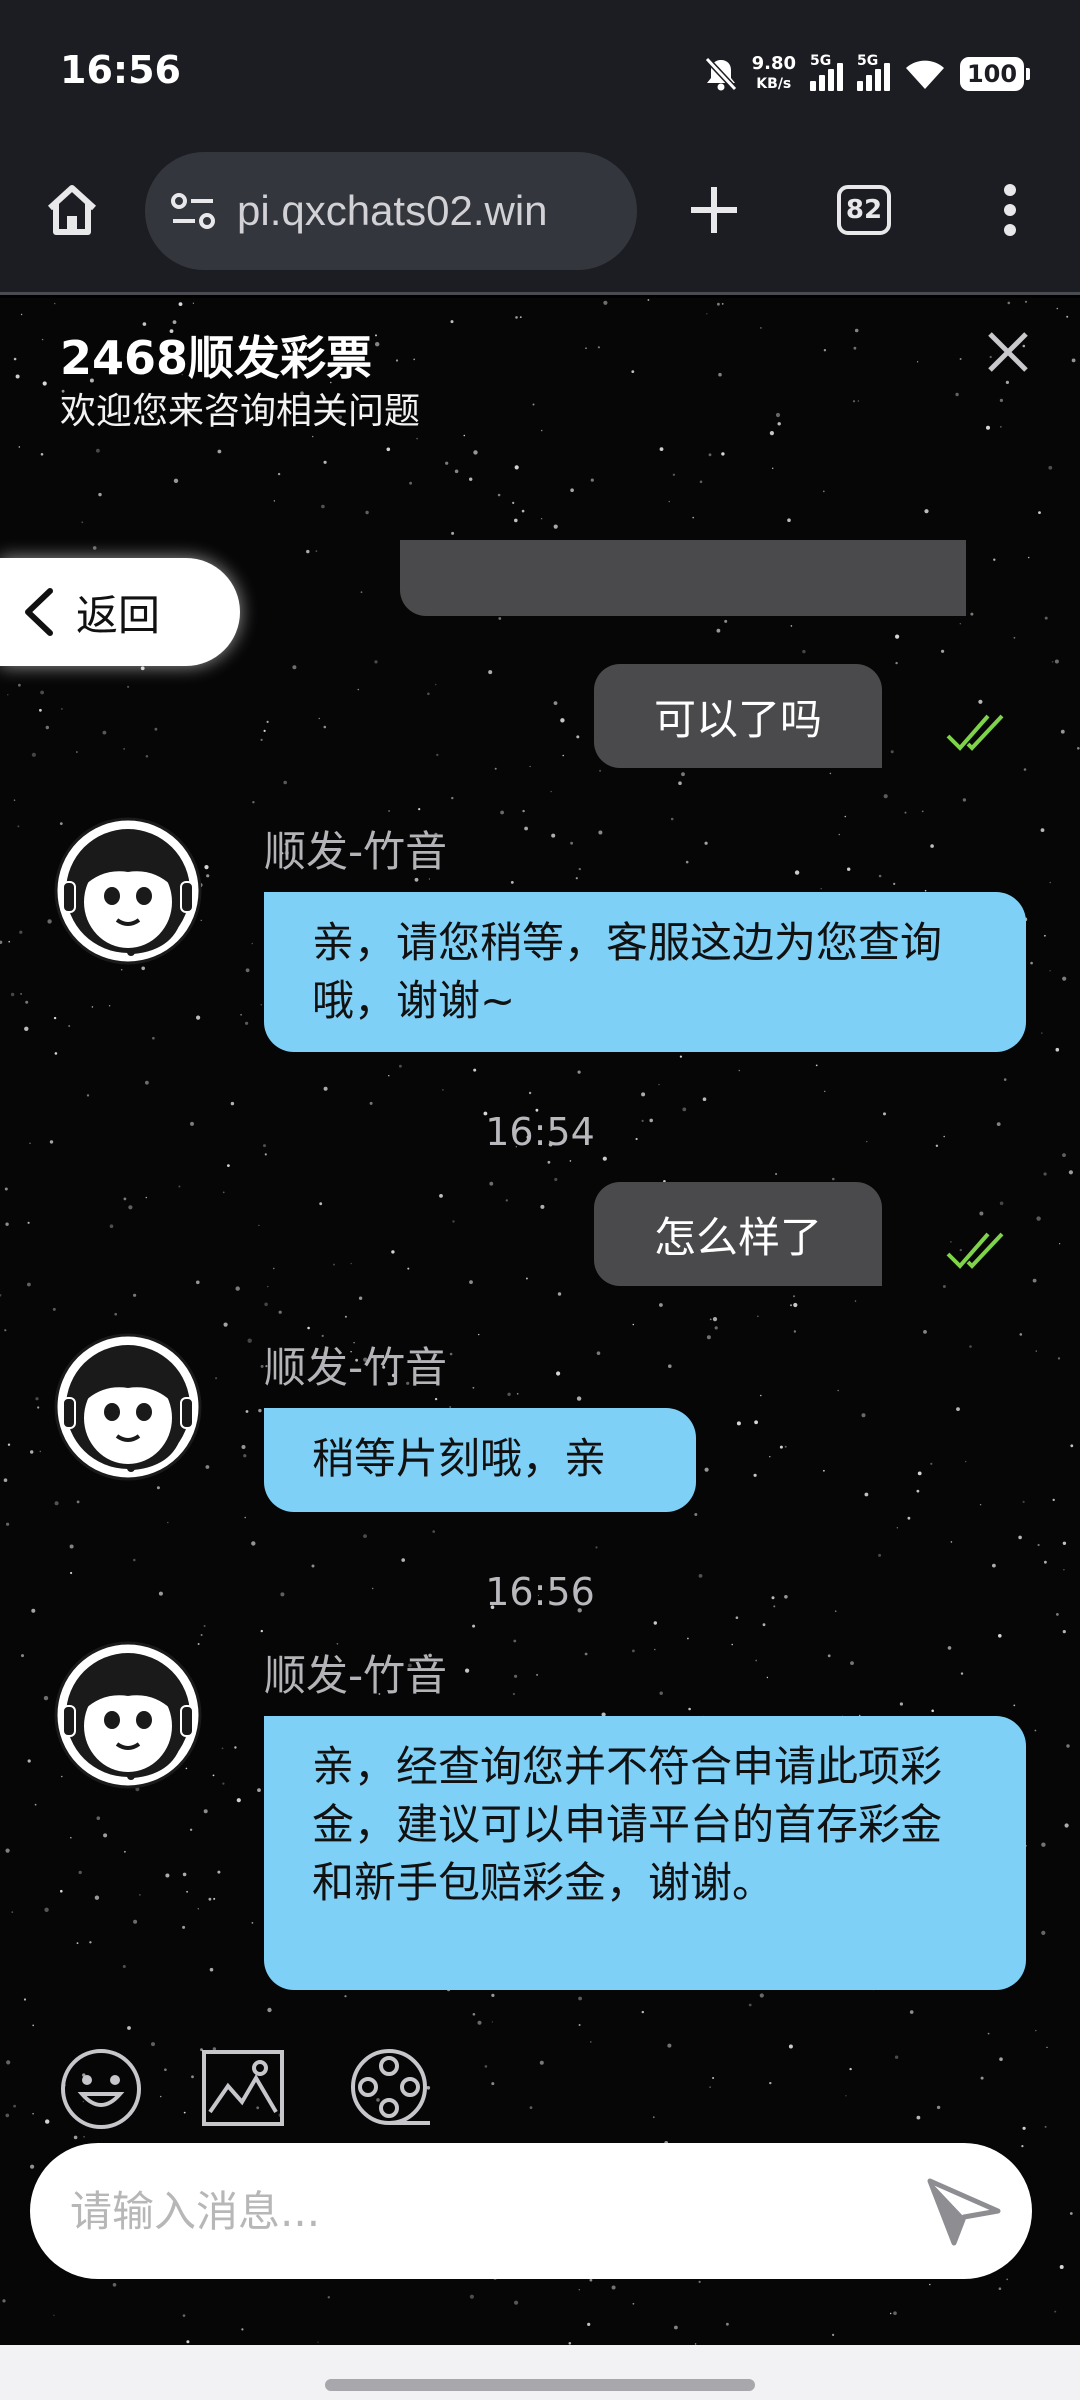 The height and width of the screenshot is (2400, 1080). What do you see at coordinates (738, 1234) in the screenshot?
I see `outgoing-message: 怎么样了` at bounding box center [738, 1234].